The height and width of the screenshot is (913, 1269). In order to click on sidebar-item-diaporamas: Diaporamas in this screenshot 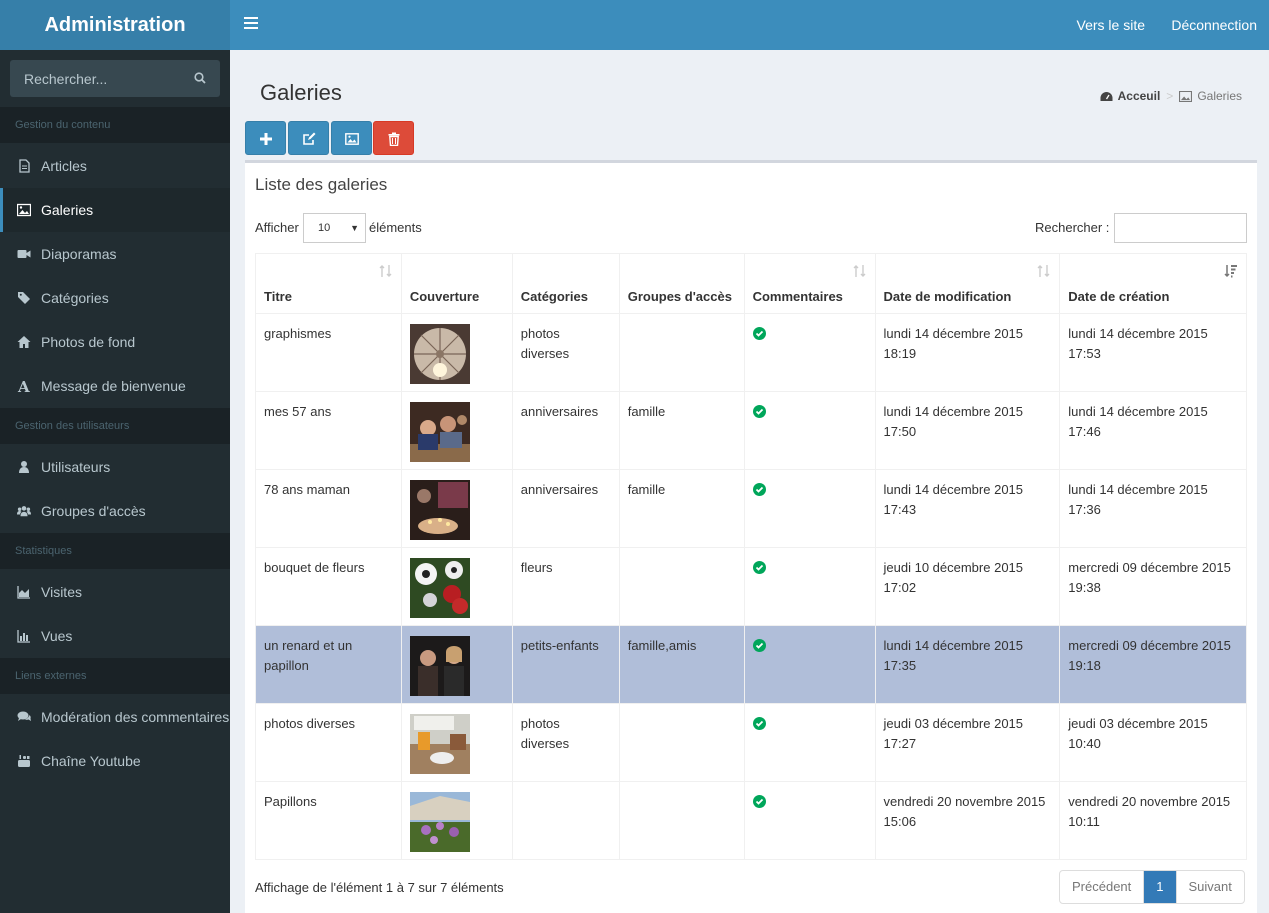, I will do `click(115, 254)`.